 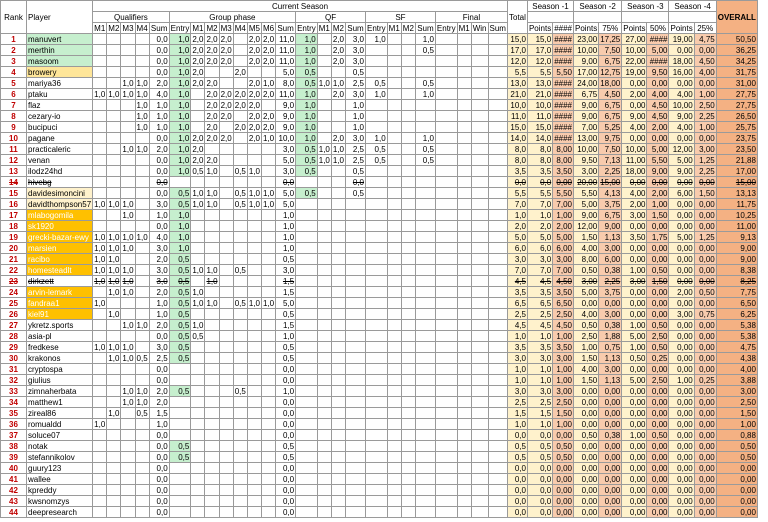 I want to click on value-cell: ####, so click(x=563, y=83).